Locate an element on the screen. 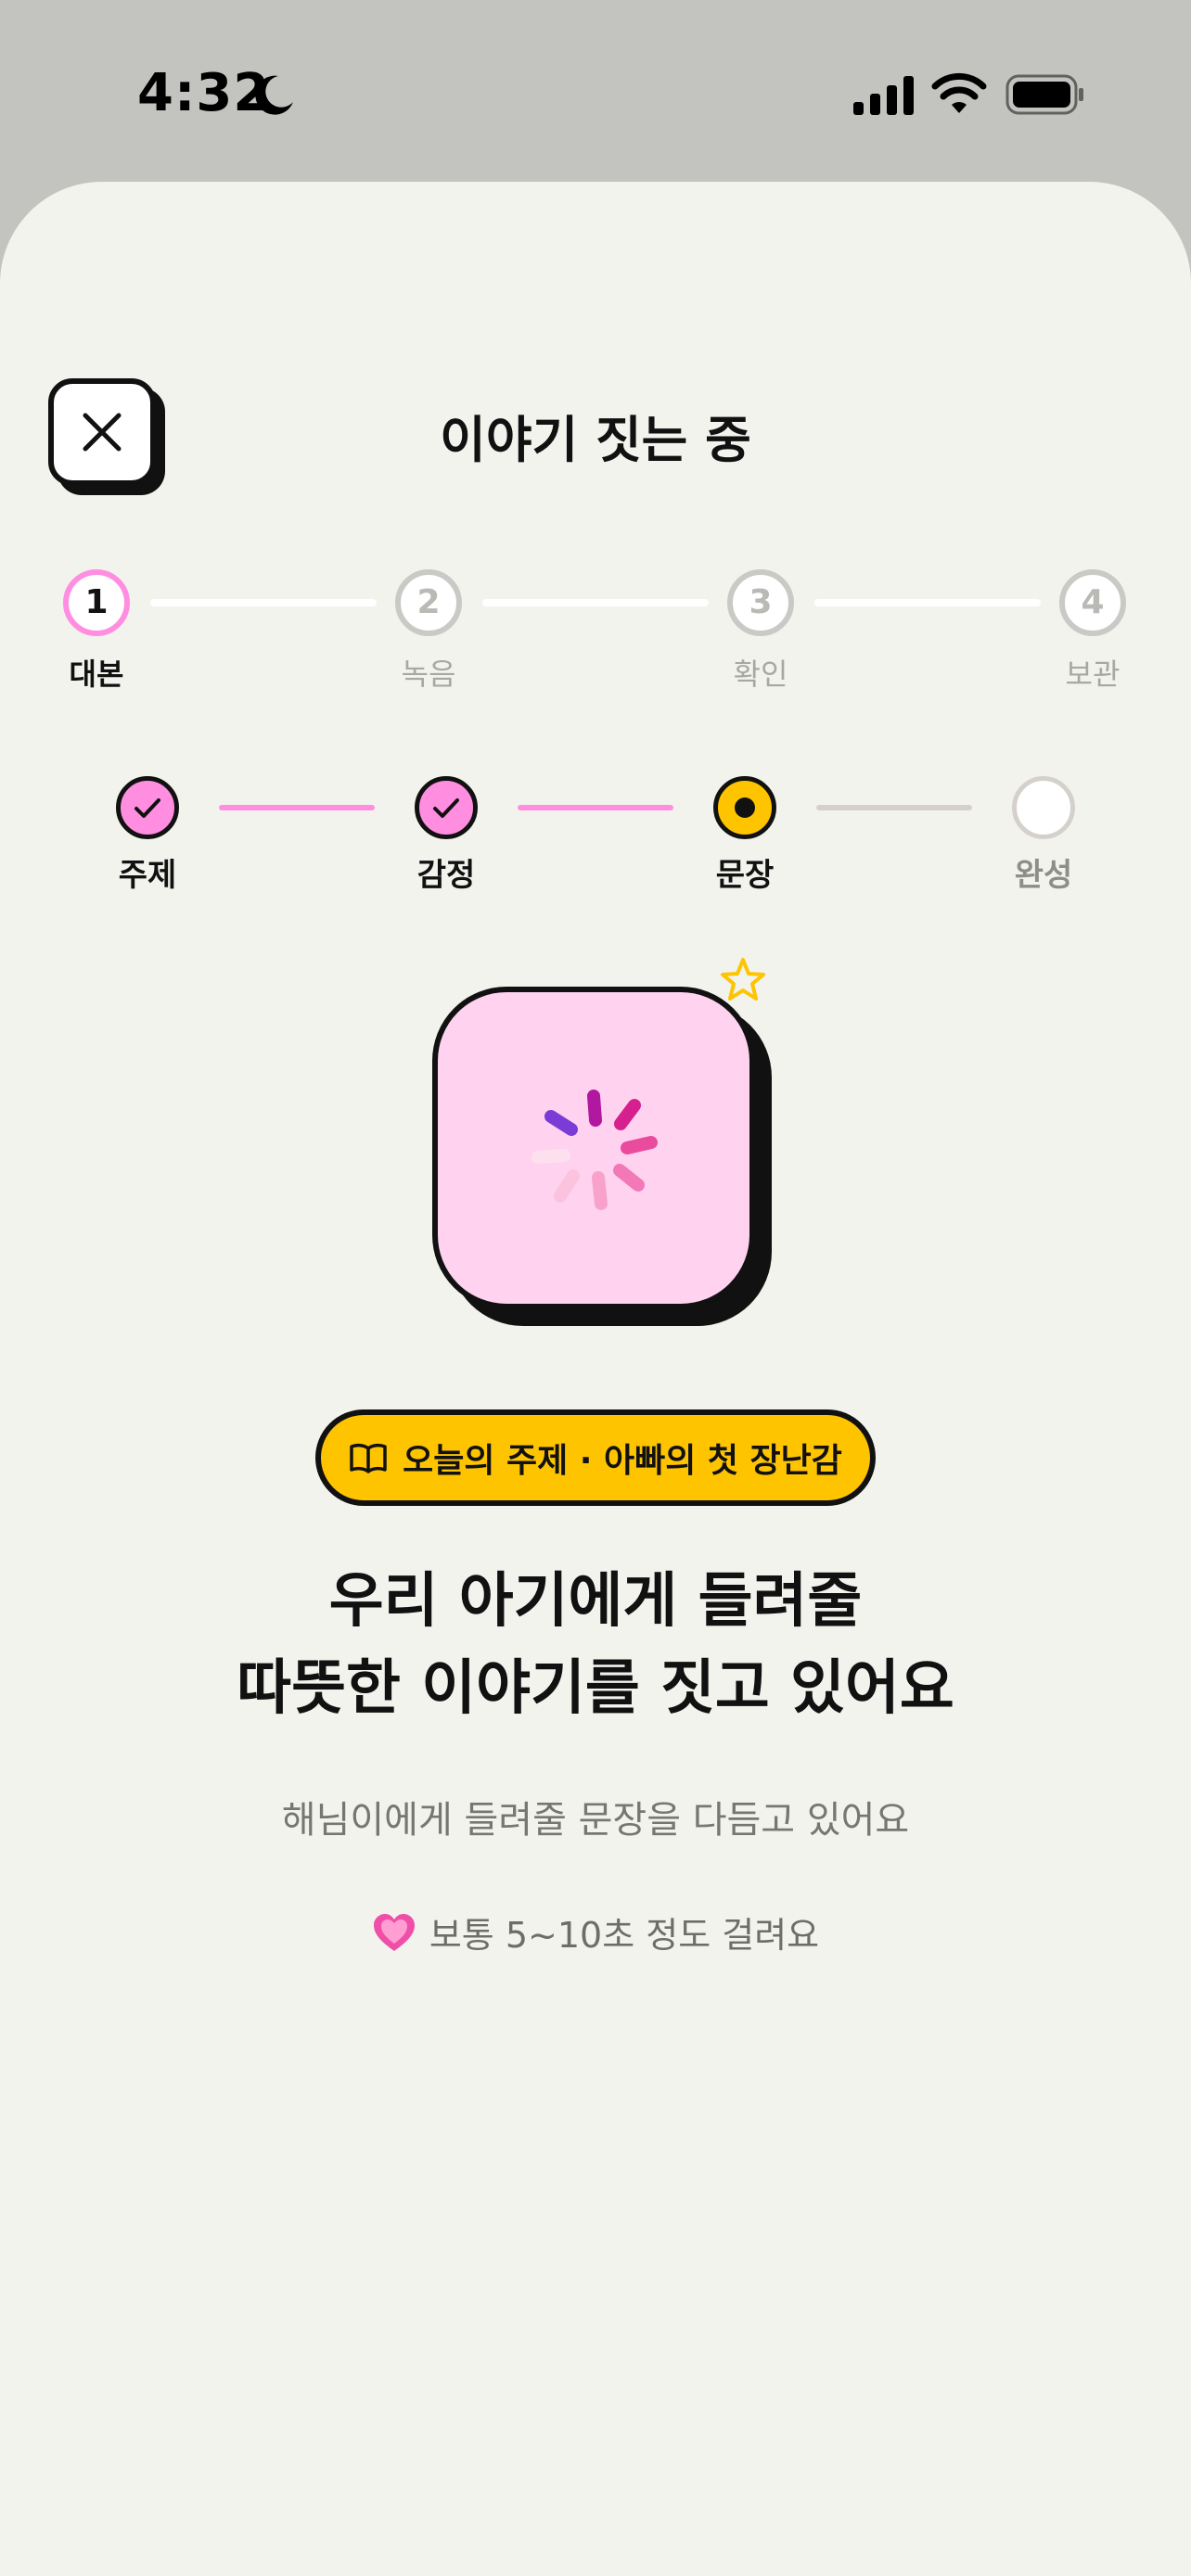 The height and width of the screenshot is (2576, 1191). step-1-circle: 1 is located at coordinates (96, 602).